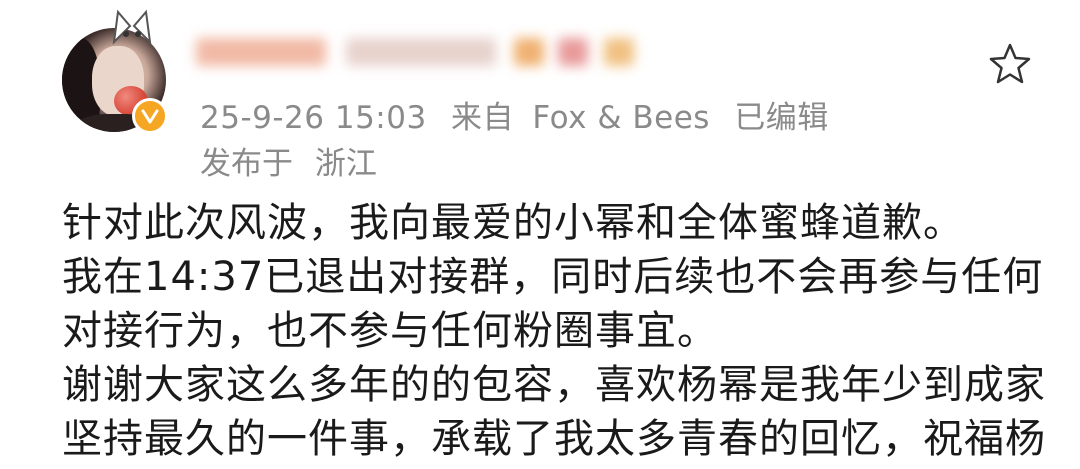 Image resolution: width=1080 pixels, height=469 pixels. What do you see at coordinates (513, 223) in the screenshot?
I see `post-body-line: 针对此次风波，我向最爱的小幂和全体蜜蜂道歉。` at bounding box center [513, 223].